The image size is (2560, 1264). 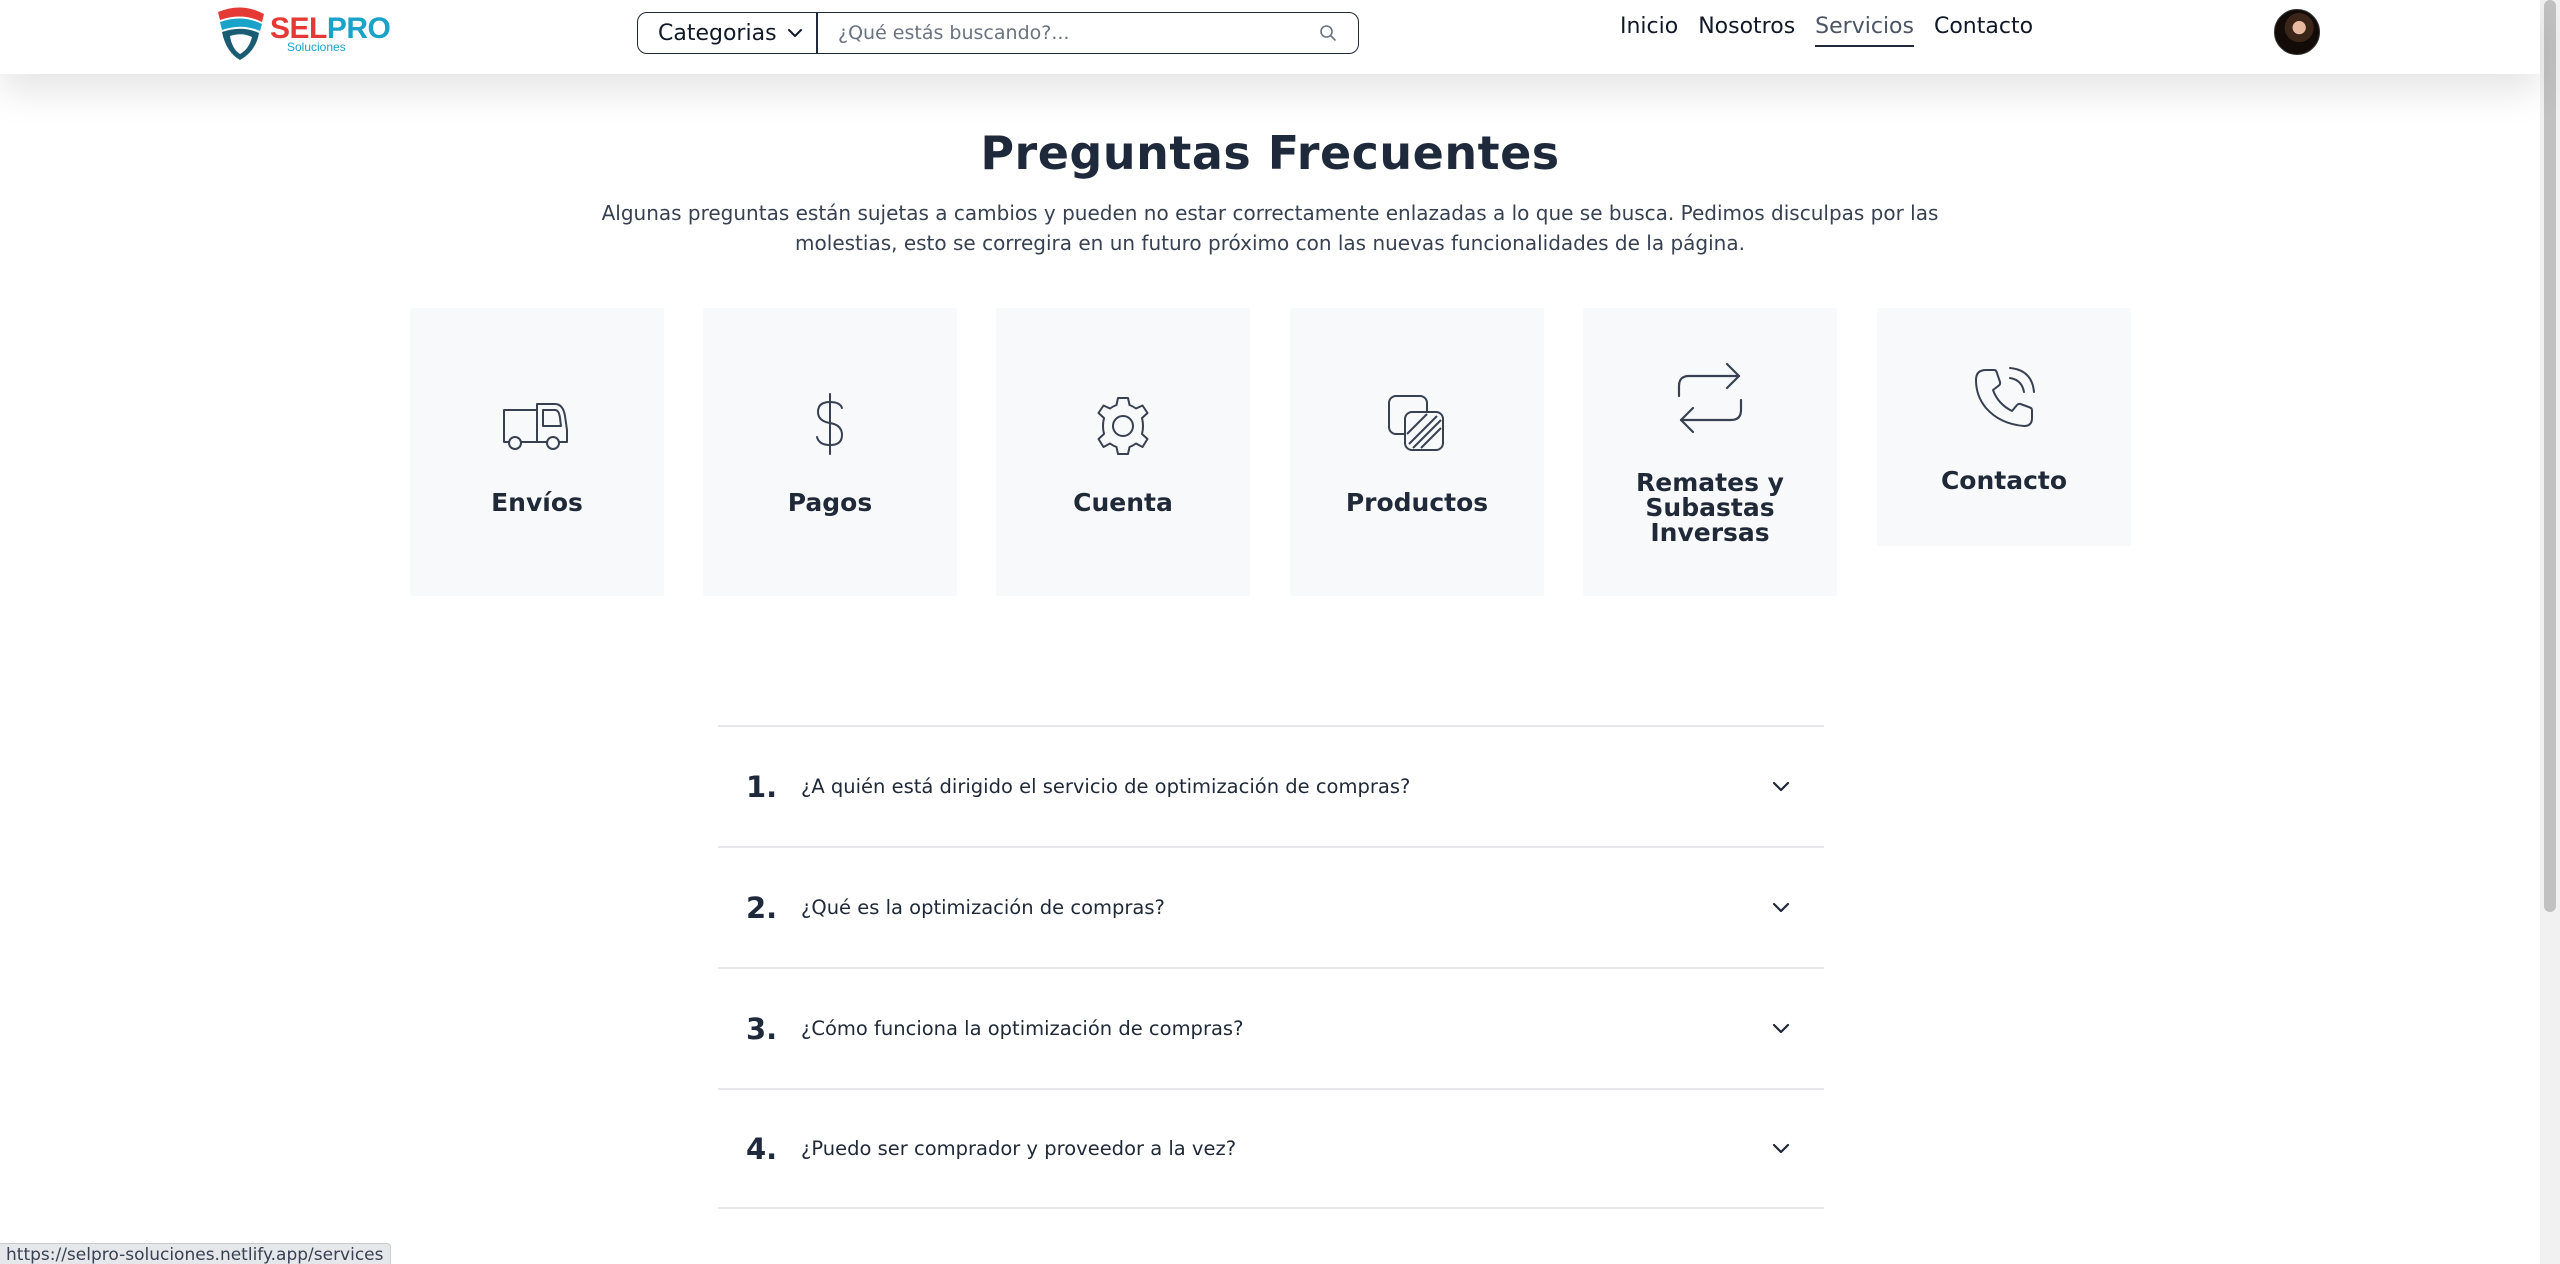 What do you see at coordinates (537, 502) in the screenshot?
I see `category-label-envios: Envíos` at bounding box center [537, 502].